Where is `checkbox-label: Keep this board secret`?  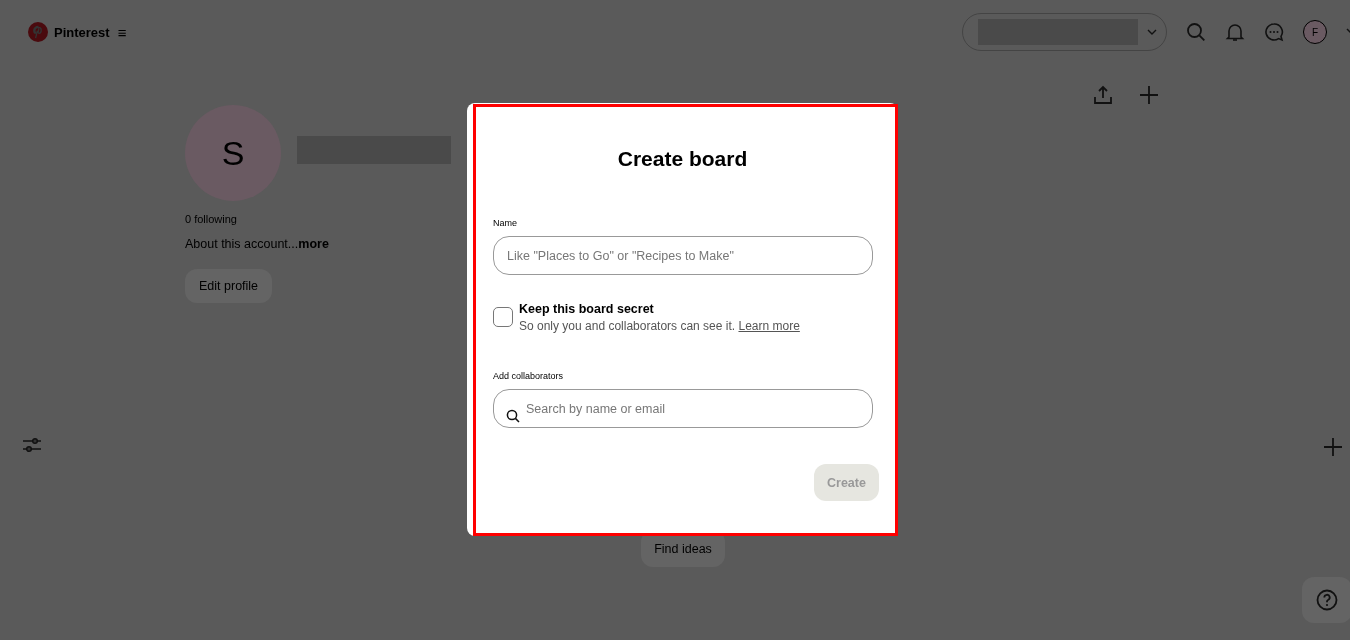 checkbox-label: Keep this board secret is located at coordinates (587, 309).